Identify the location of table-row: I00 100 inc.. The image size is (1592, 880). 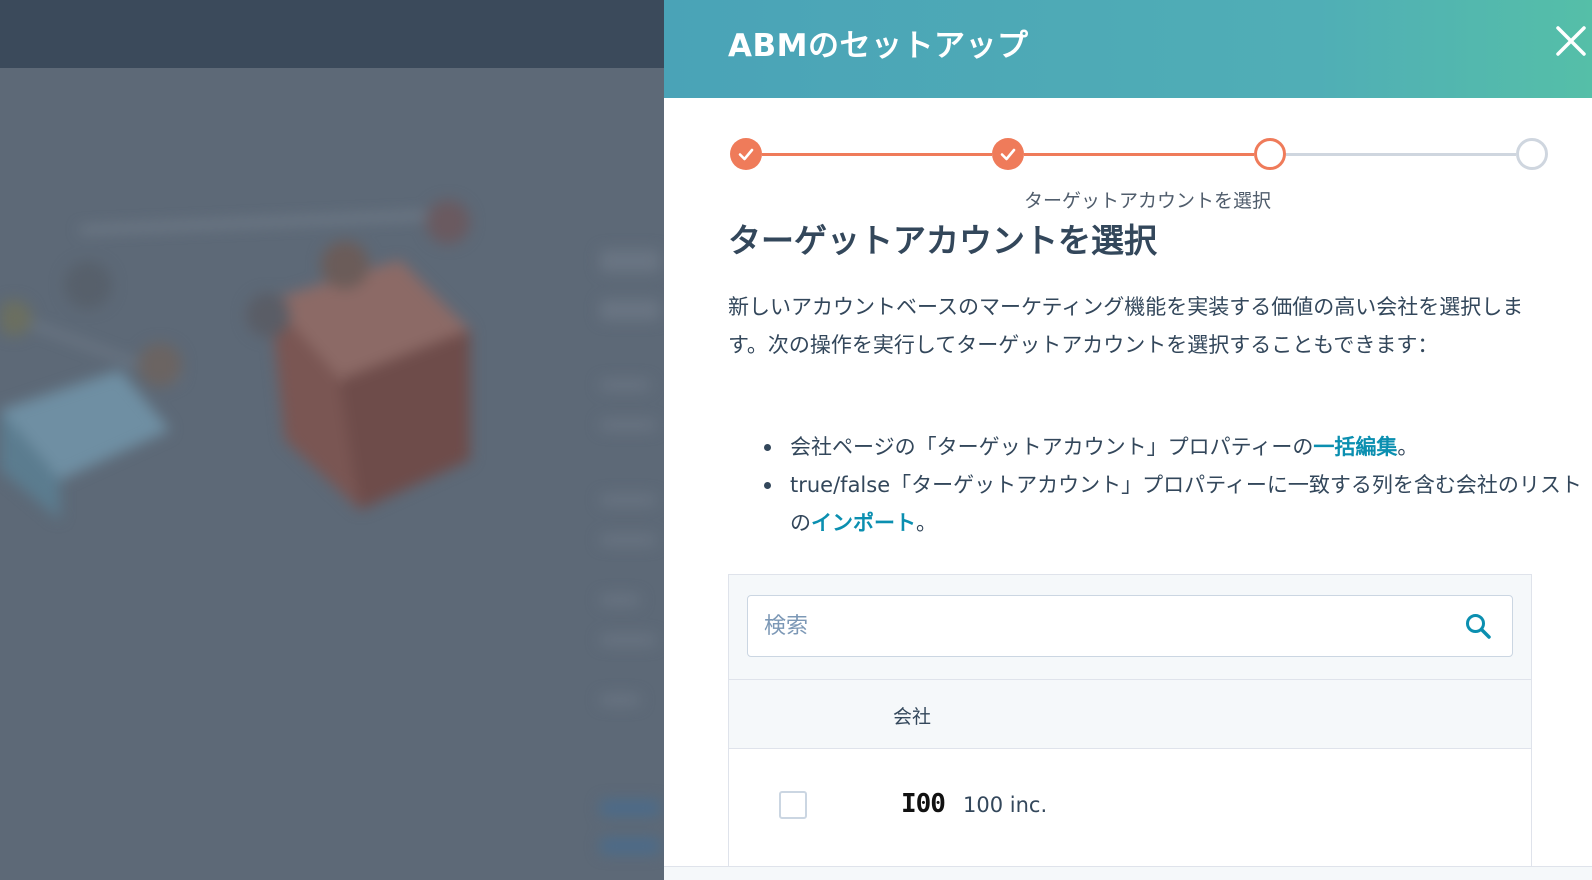
(1130, 814).